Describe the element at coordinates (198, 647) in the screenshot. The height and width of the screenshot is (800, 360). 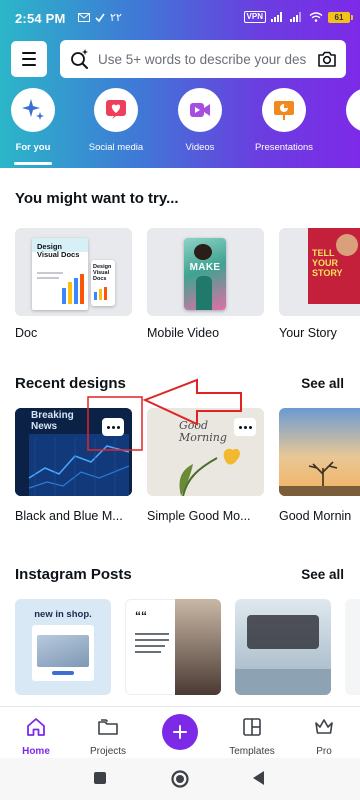
I see `quote-thumb-photo` at that location.